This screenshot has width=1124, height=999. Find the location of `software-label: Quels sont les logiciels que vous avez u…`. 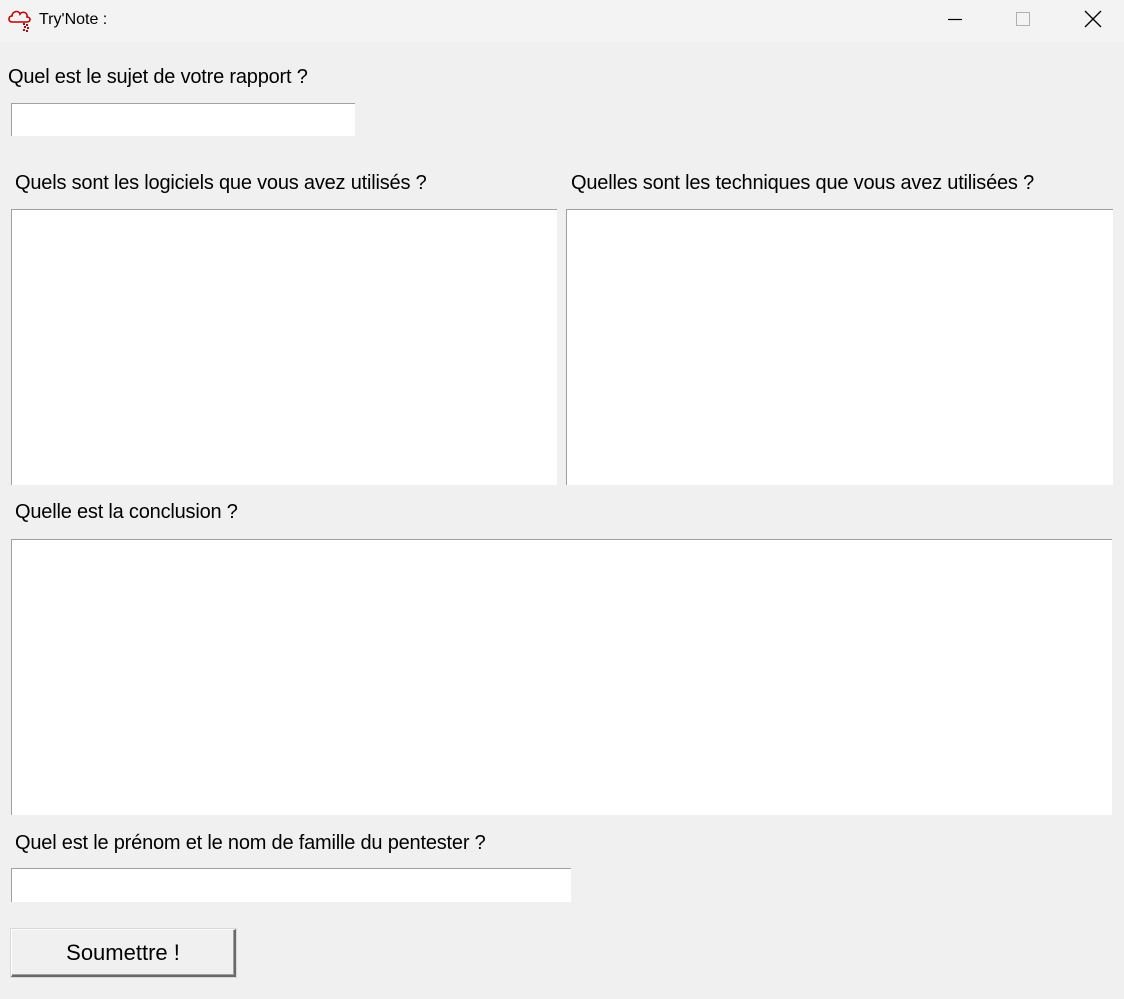

software-label: Quels sont les logiciels que vous avez u… is located at coordinates (221, 183).